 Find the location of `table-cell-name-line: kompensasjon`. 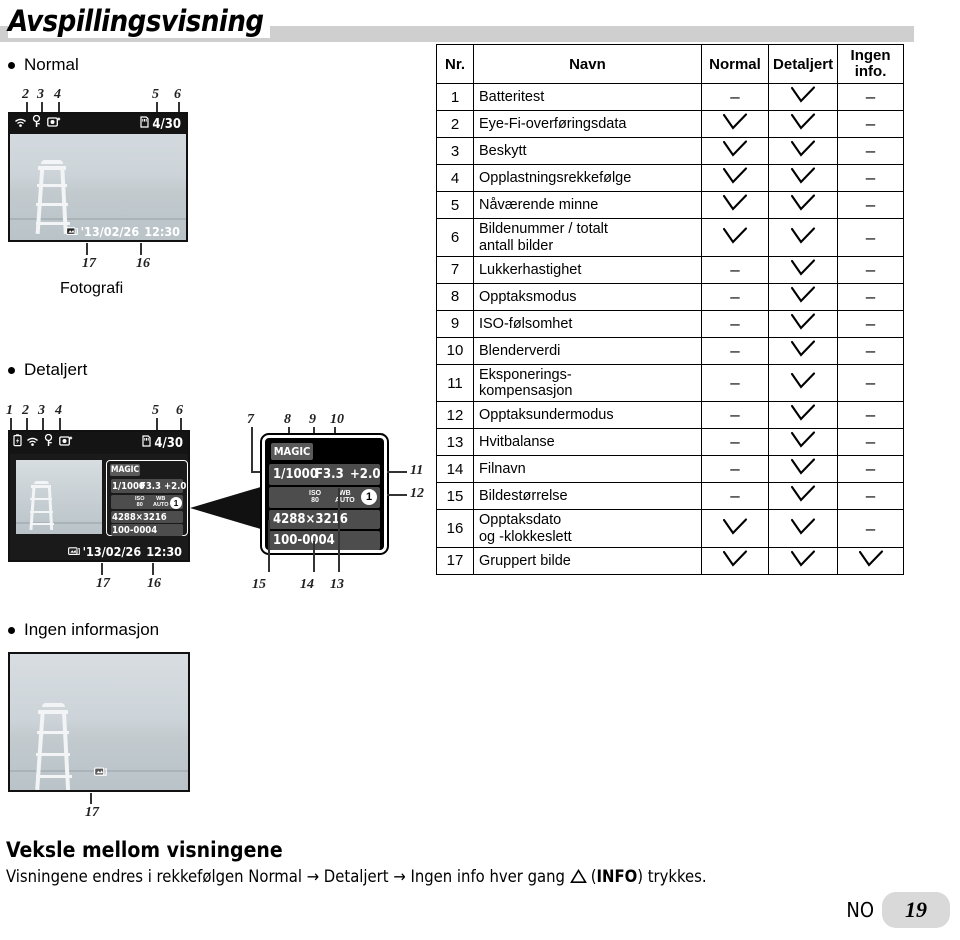

table-cell-name-line: kompensasjon is located at coordinates (525, 391).